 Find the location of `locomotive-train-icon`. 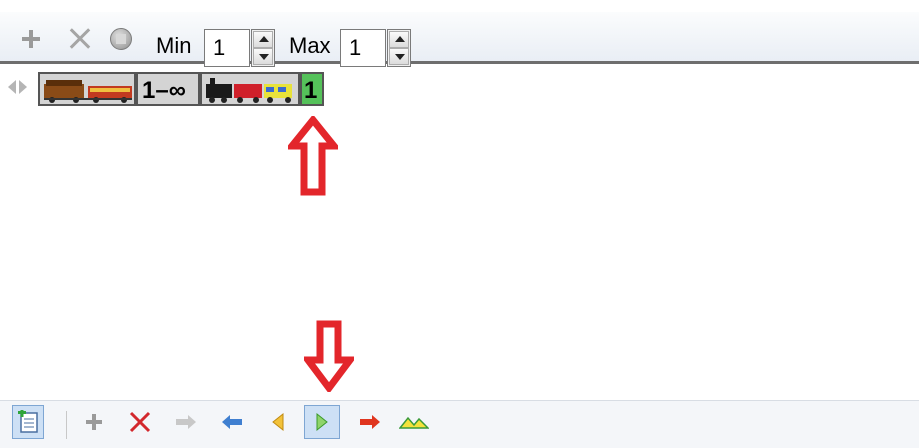

locomotive-train-icon is located at coordinates (249, 90).